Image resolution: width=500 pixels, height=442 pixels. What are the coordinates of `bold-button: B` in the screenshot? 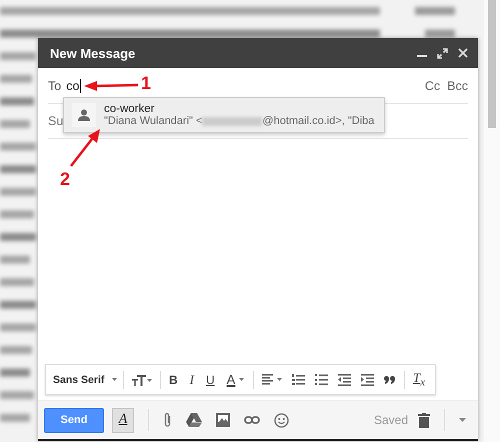 It's located at (173, 379).